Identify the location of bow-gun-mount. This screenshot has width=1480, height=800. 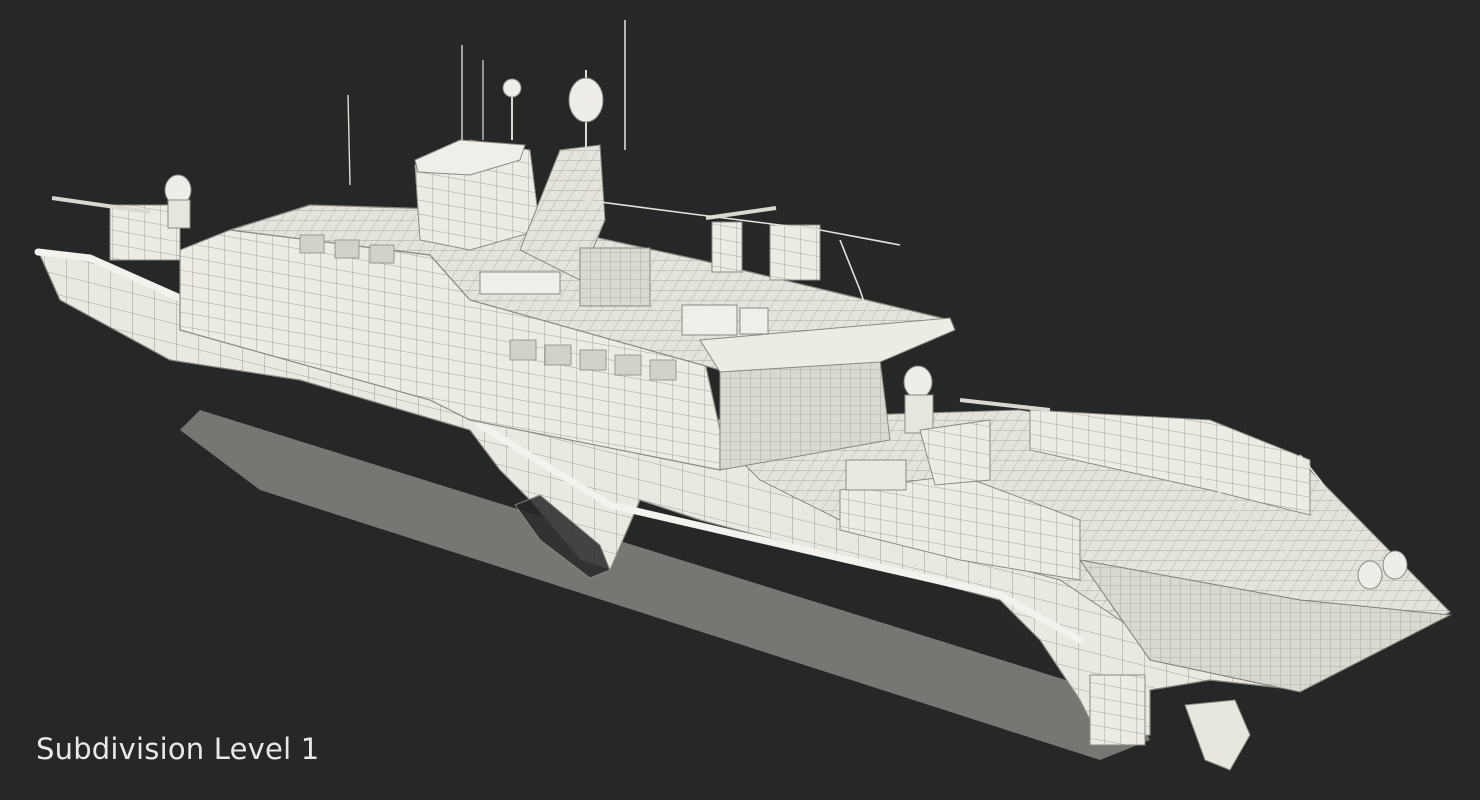
(121, 217).